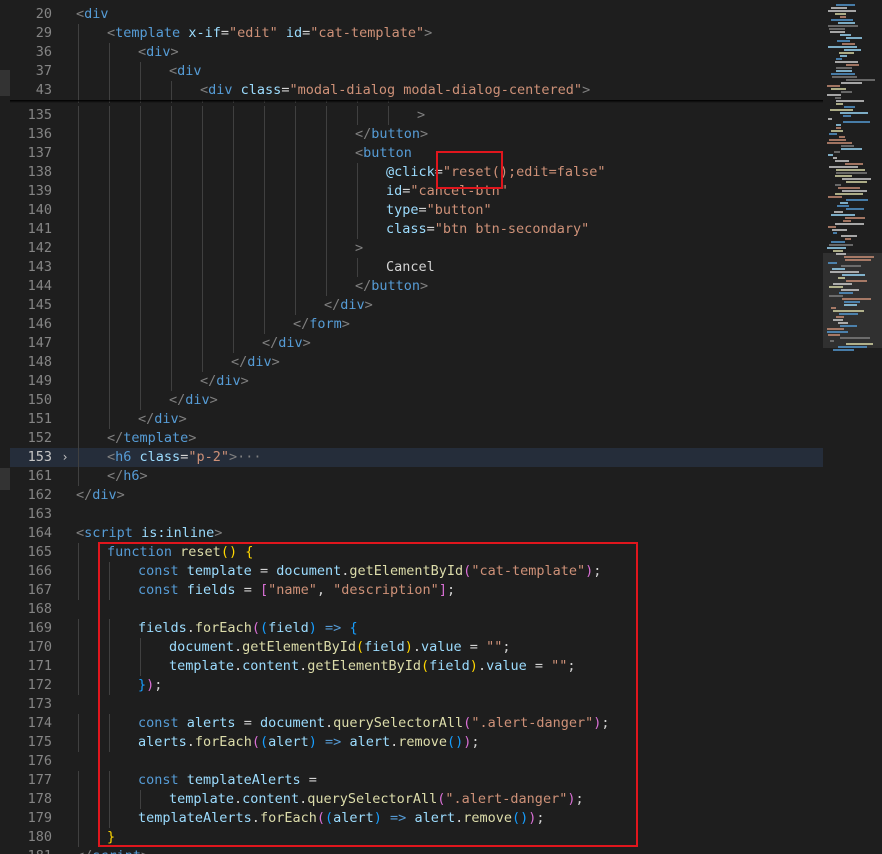 The image size is (882, 854). What do you see at coordinates (177, 400) in the screenshot?
I see `code-token: </` at bounding box center [177, 400].